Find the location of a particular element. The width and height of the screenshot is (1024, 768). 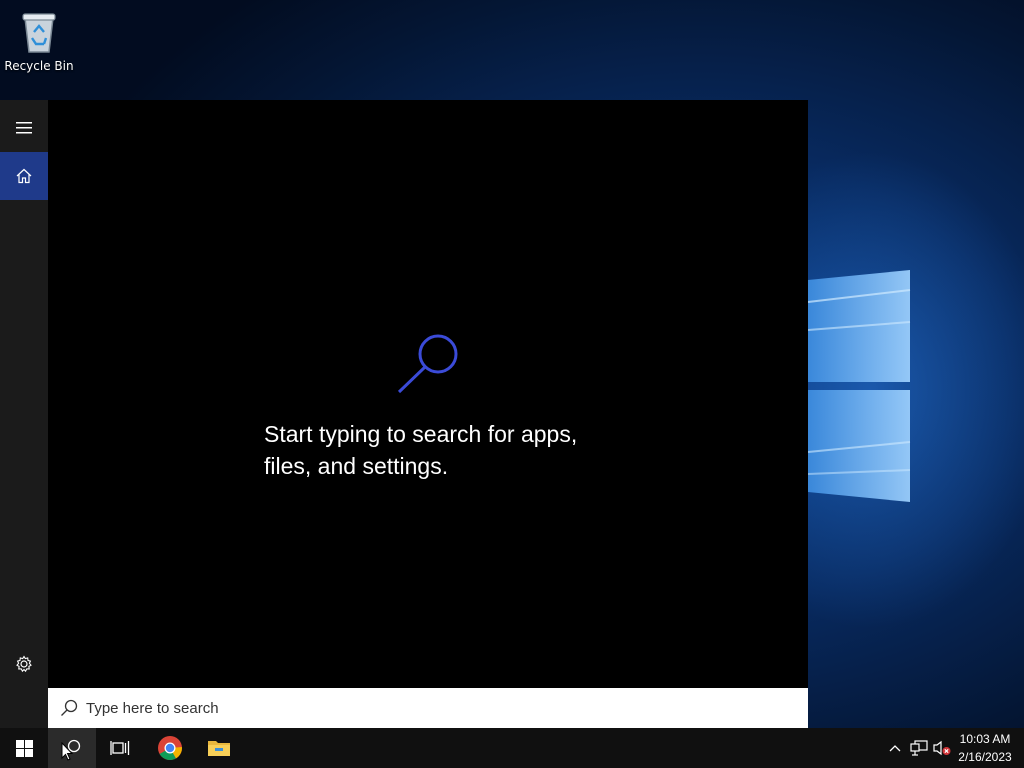

home-button is located at coordinates (24, 176).